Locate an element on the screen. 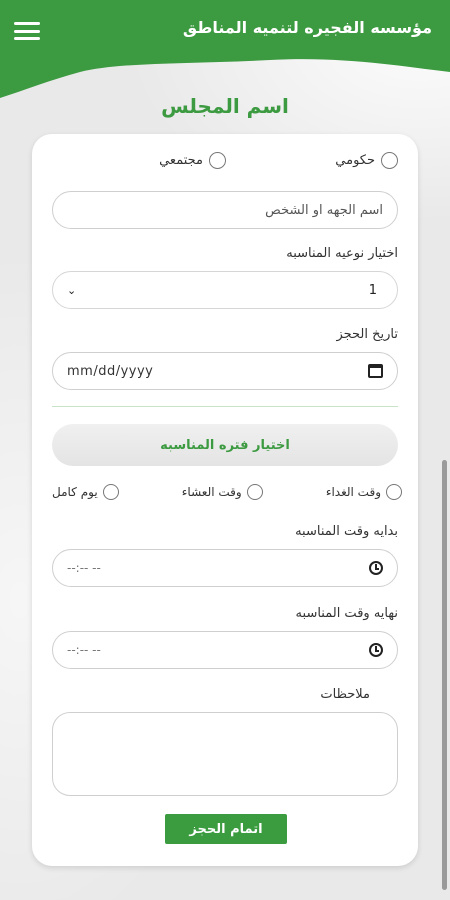 The height and width of the screenshot is (900, 450). event-type-label: اختيار نوعيه المناسبه is located at coordinates (342, 253).